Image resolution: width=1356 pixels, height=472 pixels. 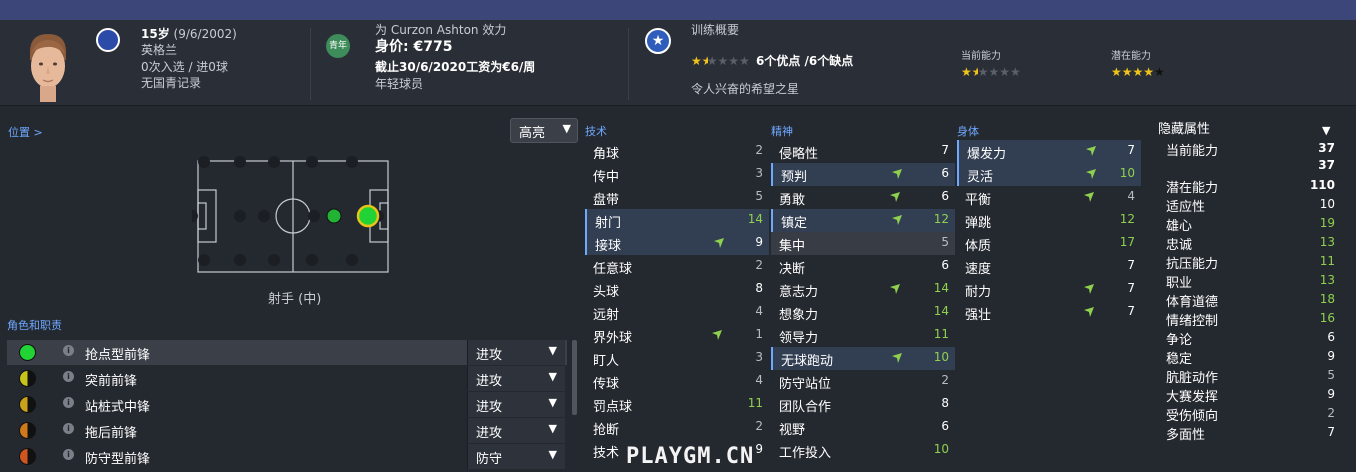 What do you see at coordinates (1179, 226) in the screenshot?
I see `hidden-attribute-name: 雄心` at bounding box center [1179, 226].